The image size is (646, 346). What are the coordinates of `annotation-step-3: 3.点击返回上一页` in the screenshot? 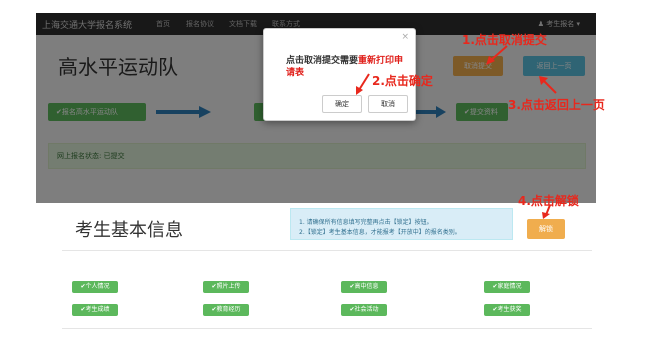 It's located at (556, 105).